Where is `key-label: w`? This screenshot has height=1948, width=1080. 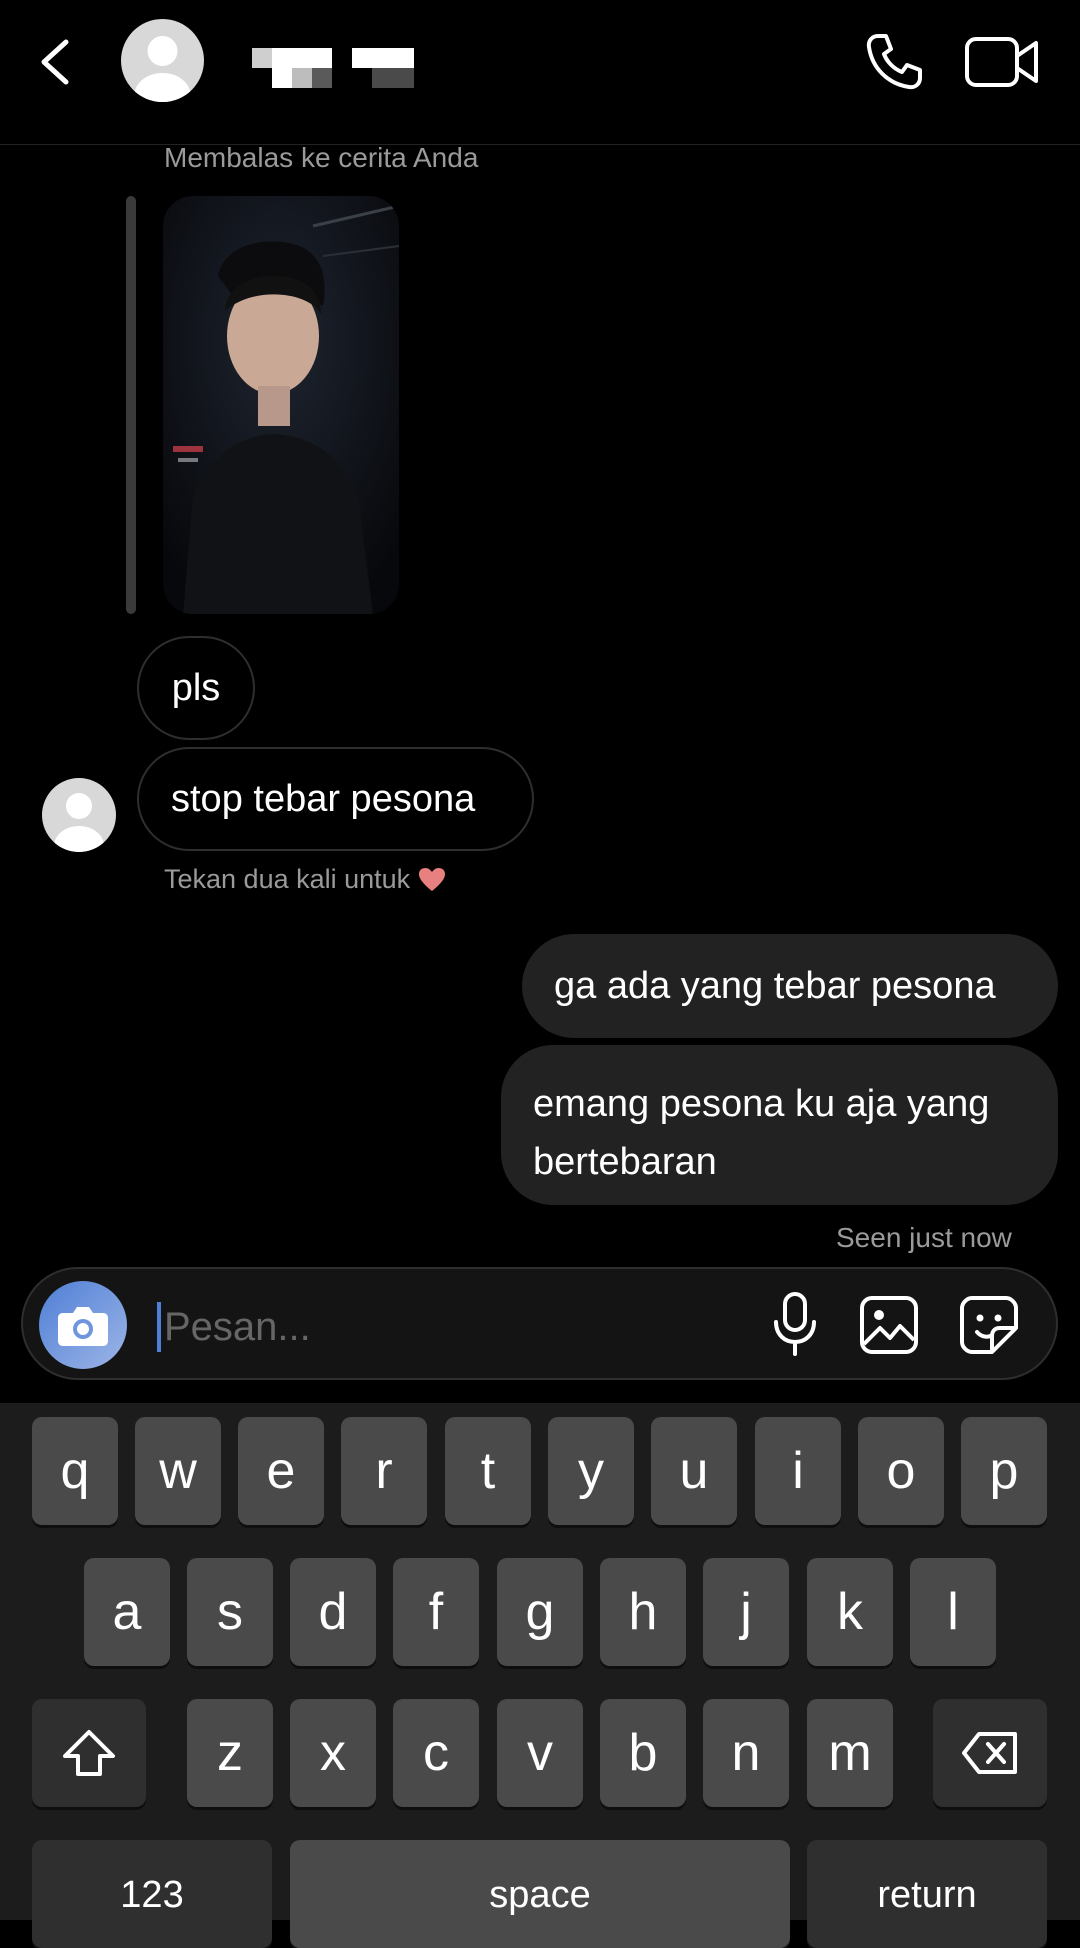
key-label: w is located at coordinates (178, 1471).